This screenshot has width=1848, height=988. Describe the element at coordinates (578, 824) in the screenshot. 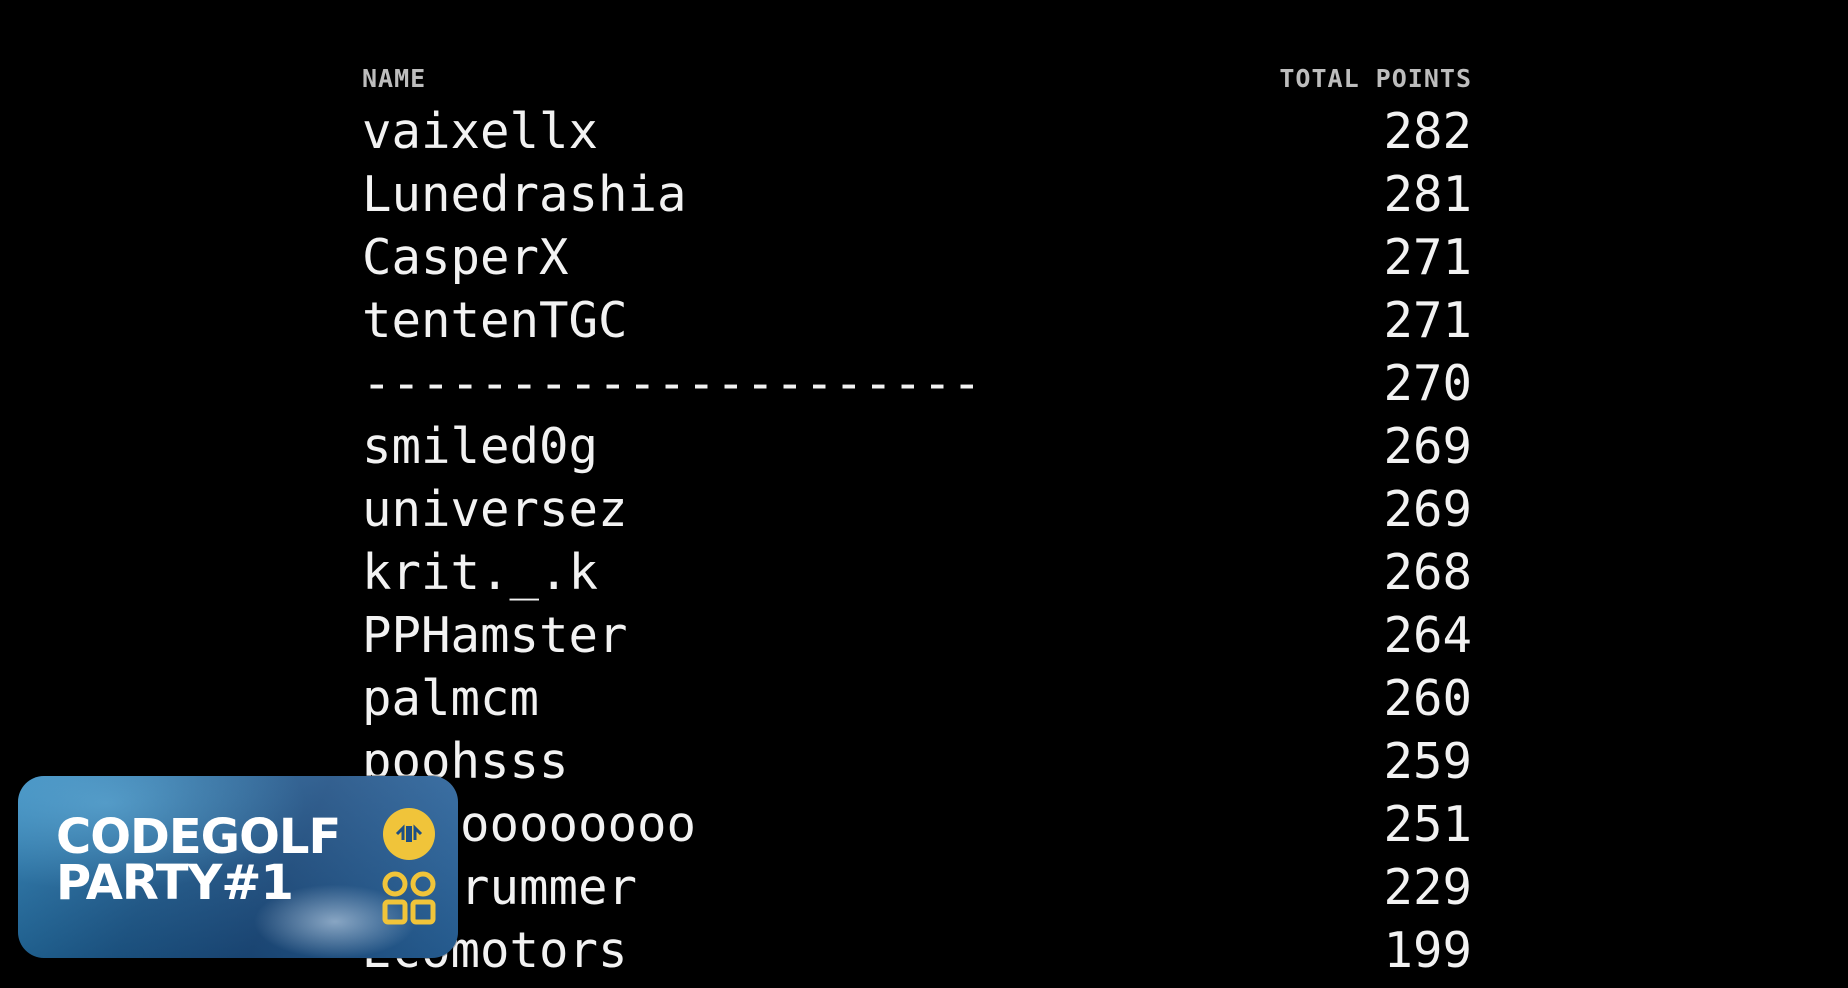

I see `player-name: oooooooo` at that location.